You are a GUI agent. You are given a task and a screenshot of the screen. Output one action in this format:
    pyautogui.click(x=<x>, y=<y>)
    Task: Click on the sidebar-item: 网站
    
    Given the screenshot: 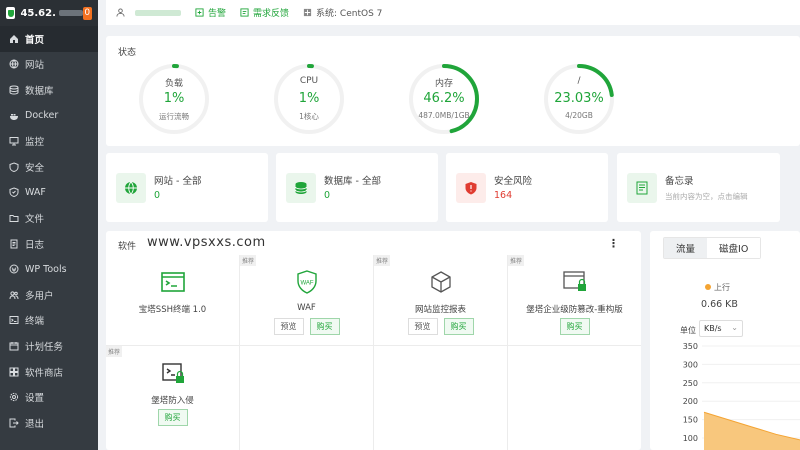 What is the action you would take?
    pyautogui.click(x=49, y=65)
    